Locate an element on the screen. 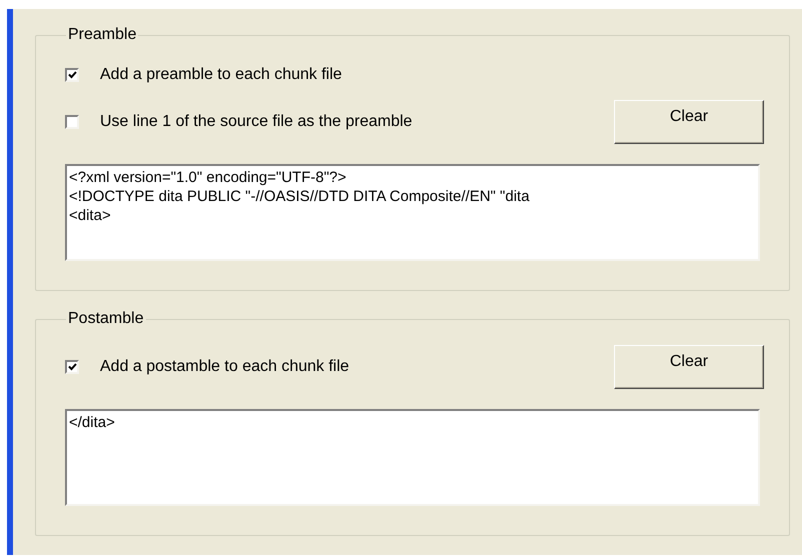 Image resolution: width=802 pixels, height=558 pixels. group-title: Preamble is located at coordinates (102, 35).